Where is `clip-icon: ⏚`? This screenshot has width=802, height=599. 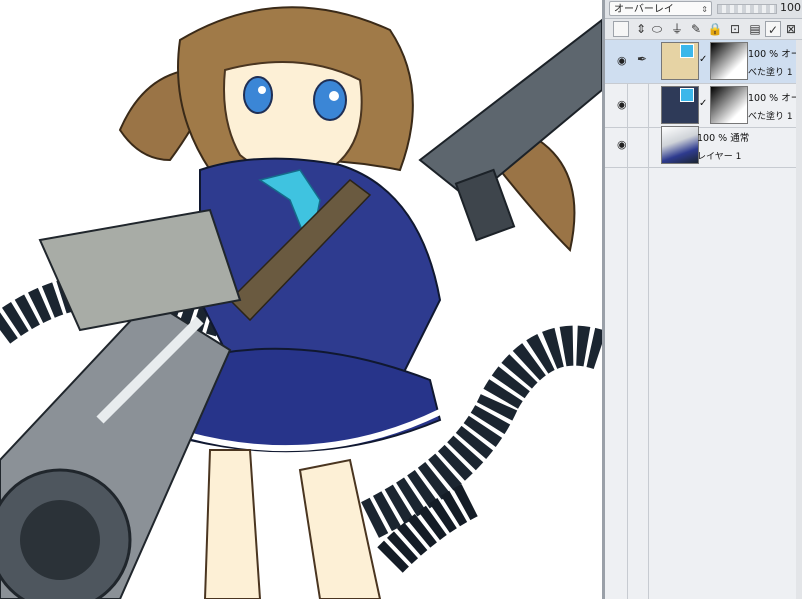 clip-icon: ⏚ is located at coordinates (677, 29).